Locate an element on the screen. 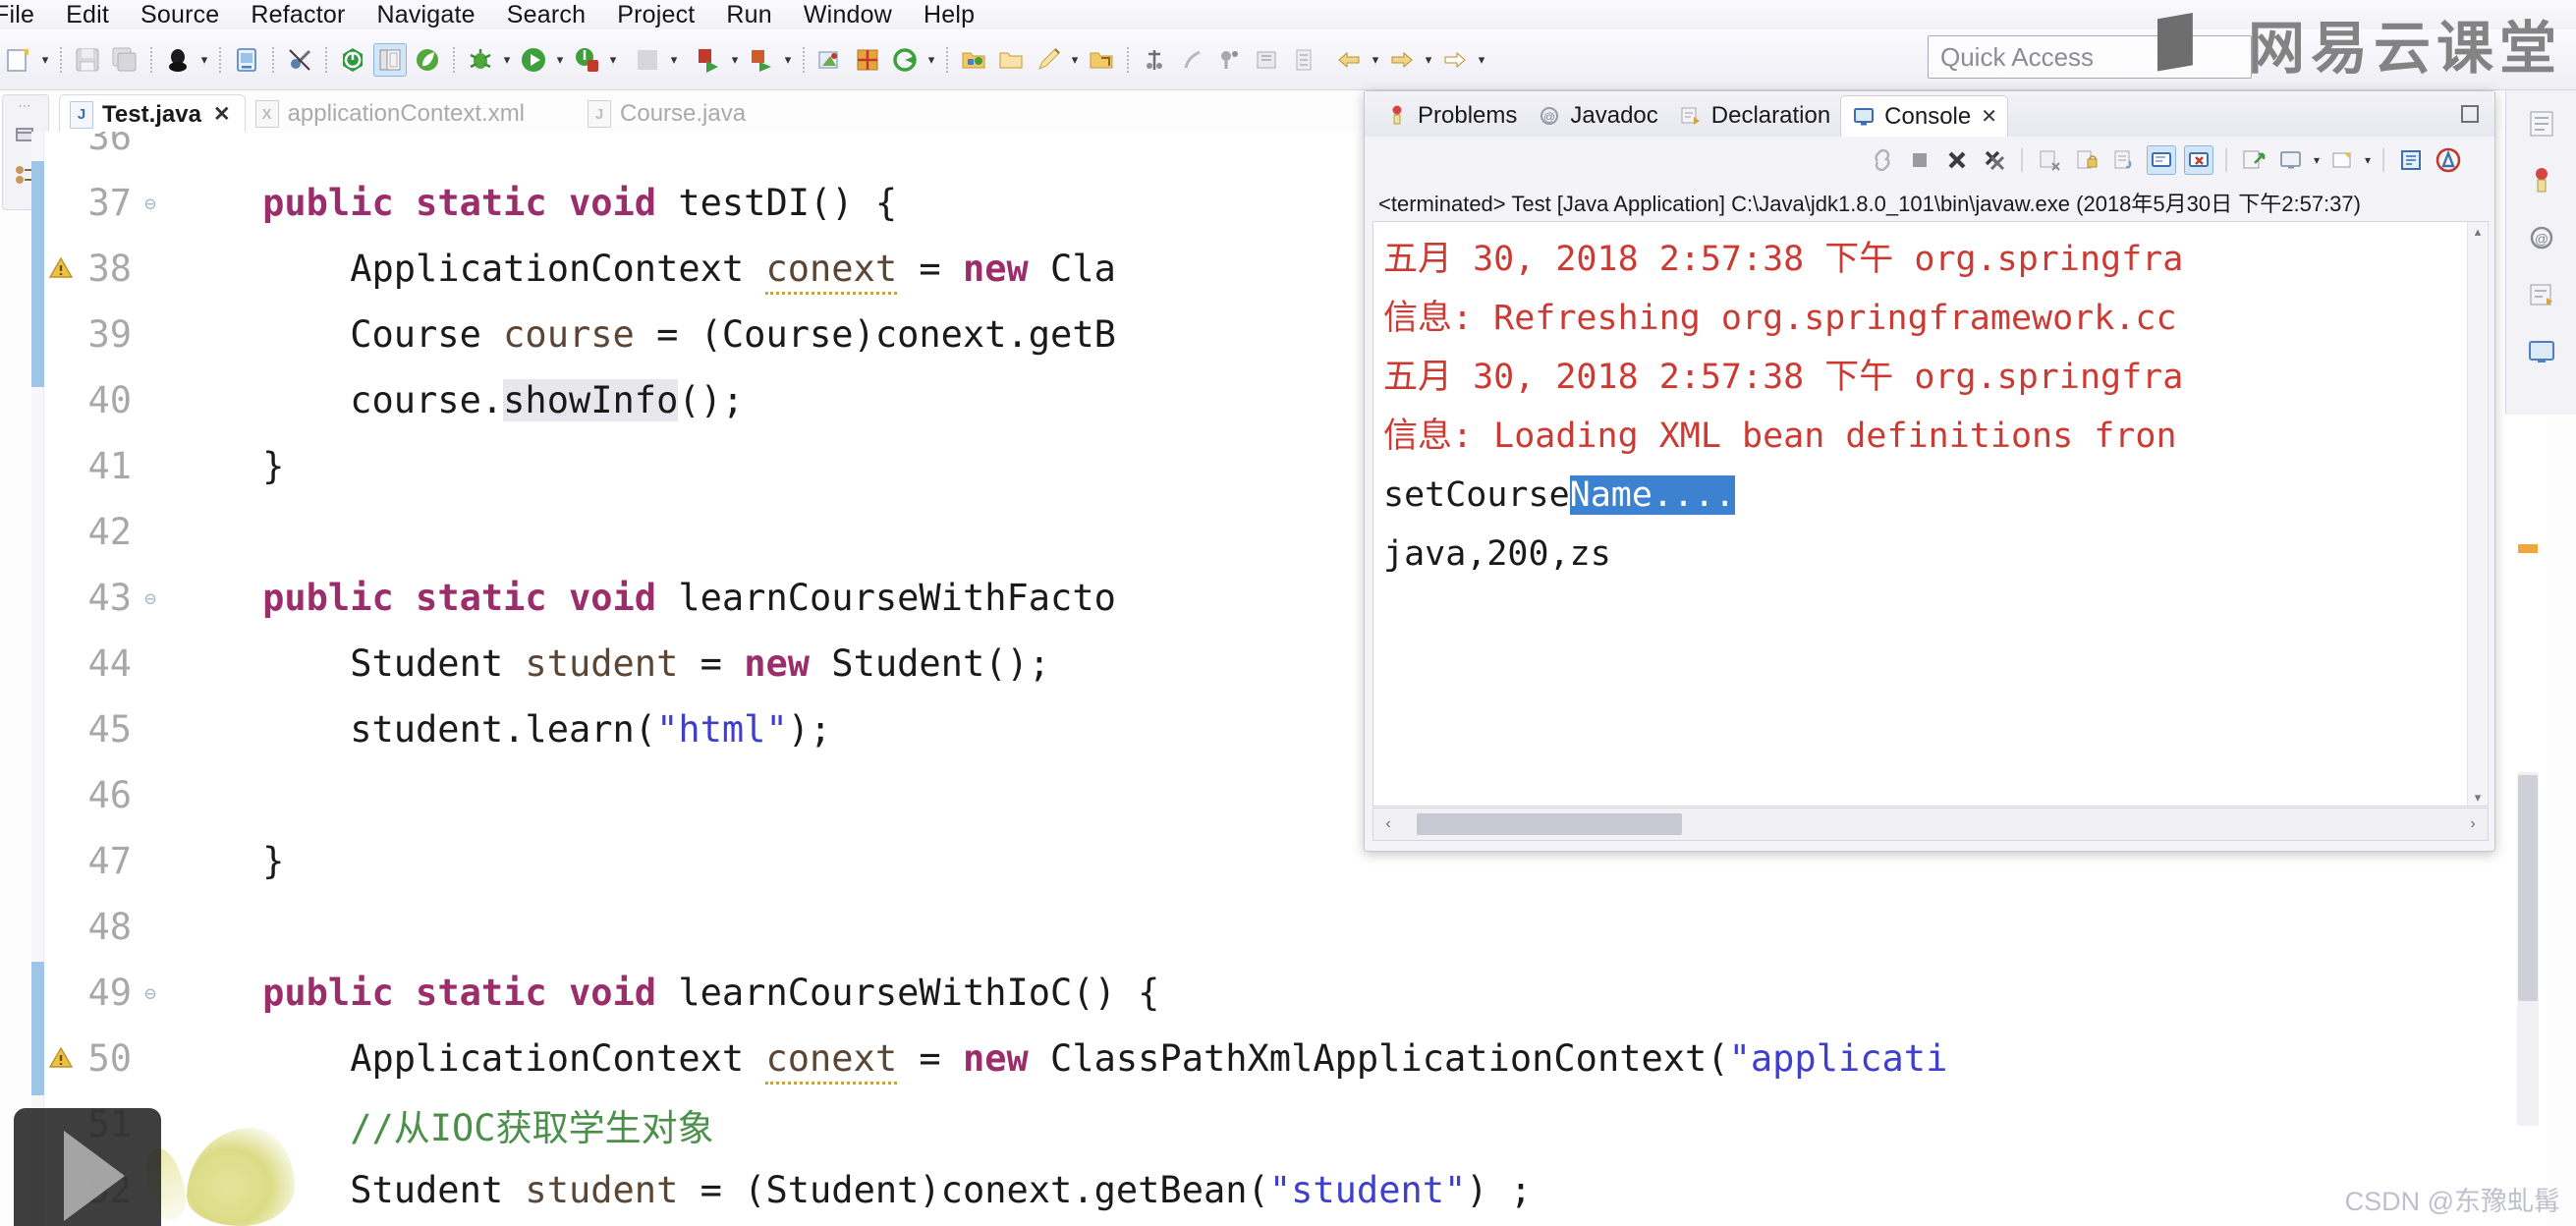 This screenshot has width=2576, height=1226. skip-breakpoints-icon is located at coordinates (299, 60).